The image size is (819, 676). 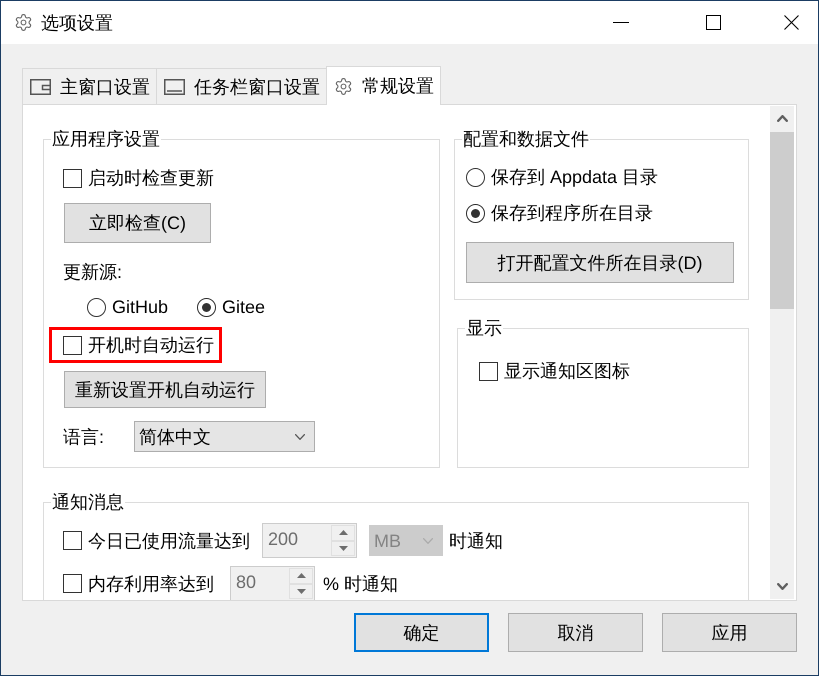 What do you see at coordinates (88, 502) in the screenshot?
I see `group-title: 通知消息` at bounding box center [88, 502].